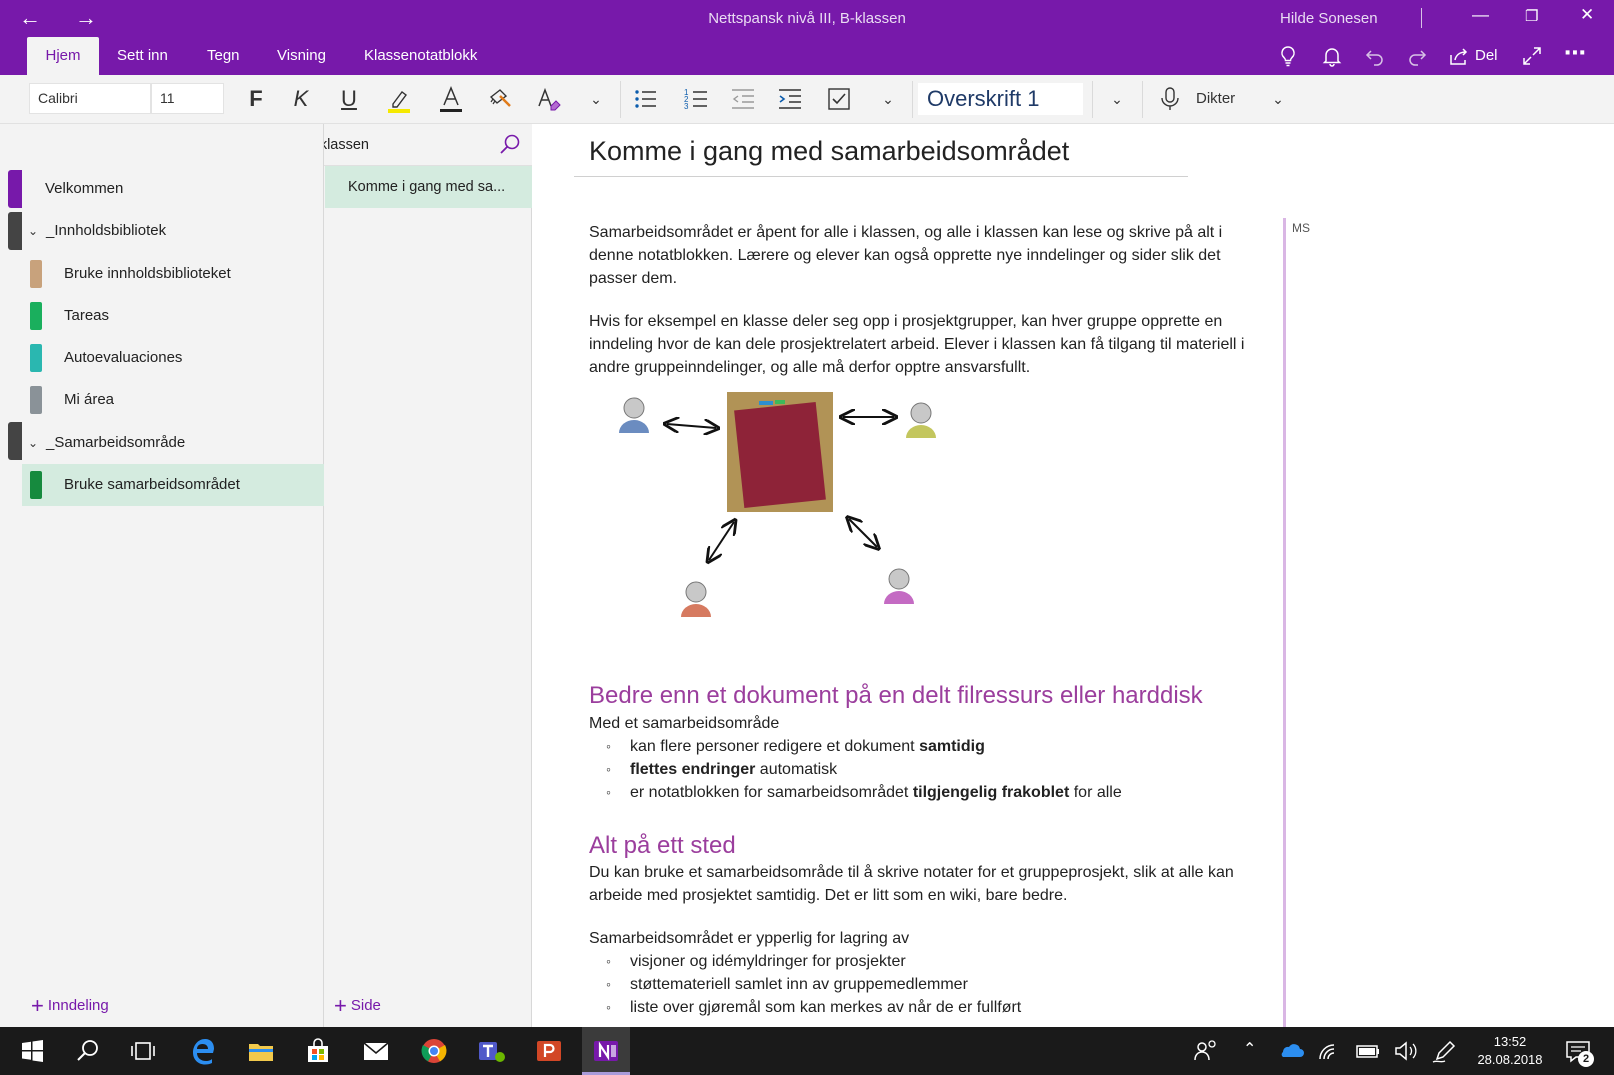 The width and height of the screenshot is (1614, 1075). I want to click on more-options-icon: ⋯, so click(1575, 53).